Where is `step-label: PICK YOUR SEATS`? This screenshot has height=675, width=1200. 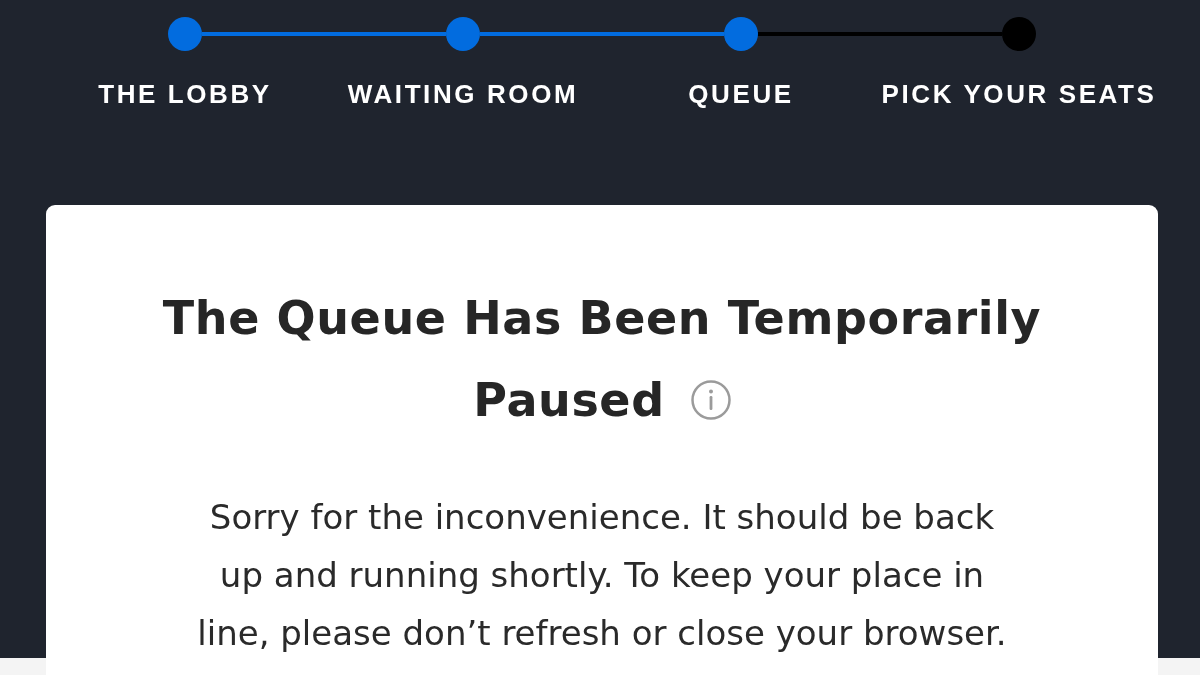
step-label: PICK YOUR SEATS is located at coordinates (1019, 94).